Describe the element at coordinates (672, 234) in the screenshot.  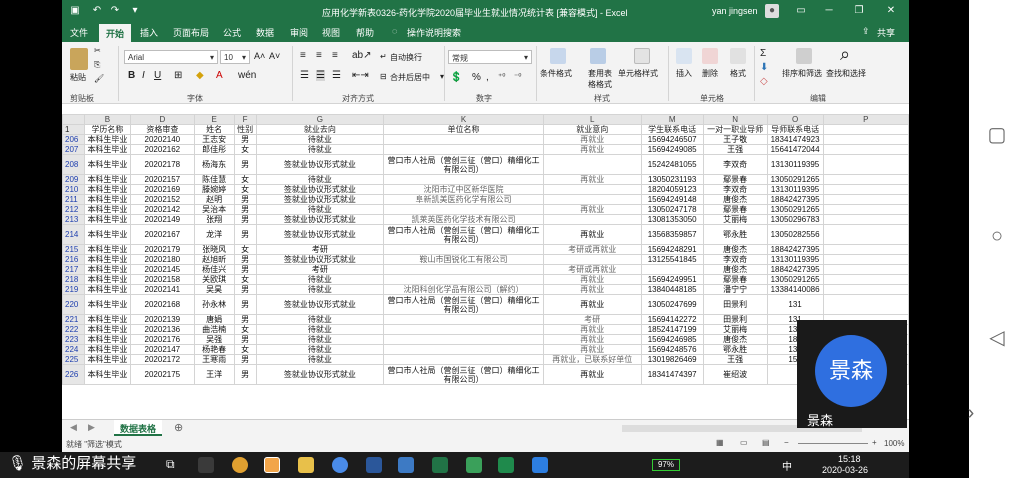
I see `table-cell: 13568359857` at that location.